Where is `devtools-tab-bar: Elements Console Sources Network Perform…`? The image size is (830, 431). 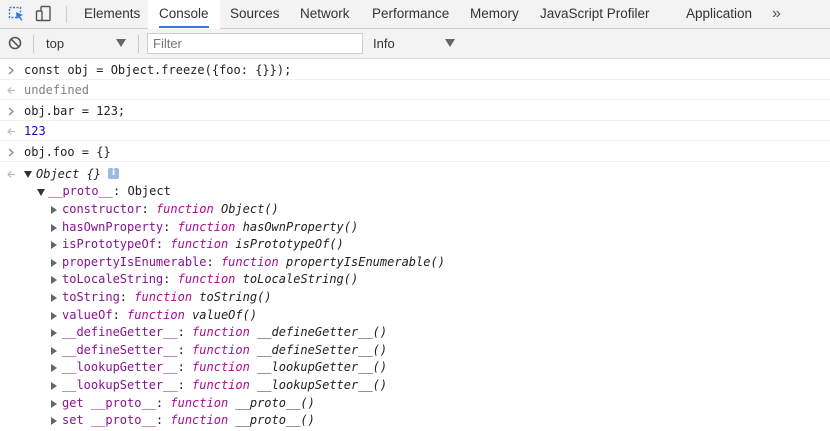
devtools-tab-bar: Elements Console Sources Network Perform… is located at coordinates (415, 14).